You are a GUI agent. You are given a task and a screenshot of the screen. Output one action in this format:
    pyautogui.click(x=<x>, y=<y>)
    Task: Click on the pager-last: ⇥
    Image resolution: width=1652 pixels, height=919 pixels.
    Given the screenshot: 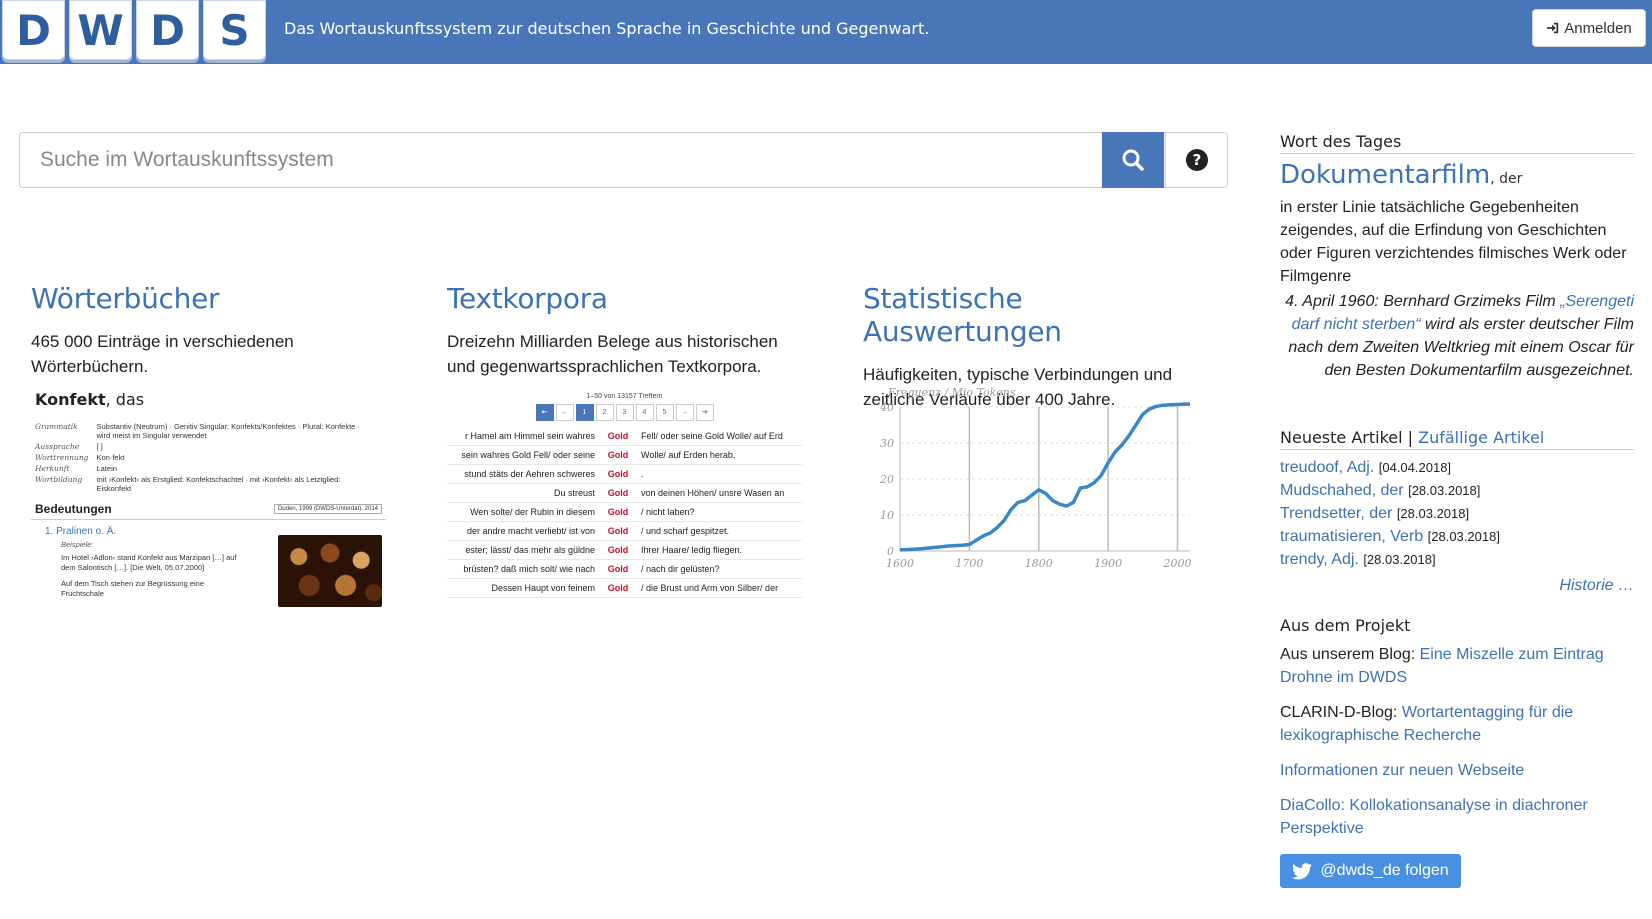 What is the action you would take?
    pyautogui.click(x=704, y=412)
    